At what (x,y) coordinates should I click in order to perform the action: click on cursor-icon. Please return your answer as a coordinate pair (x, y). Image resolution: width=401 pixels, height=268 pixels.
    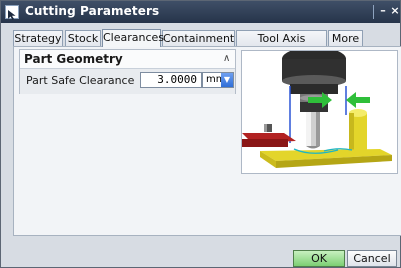
    Looking at the image, I should click on (12, 12).